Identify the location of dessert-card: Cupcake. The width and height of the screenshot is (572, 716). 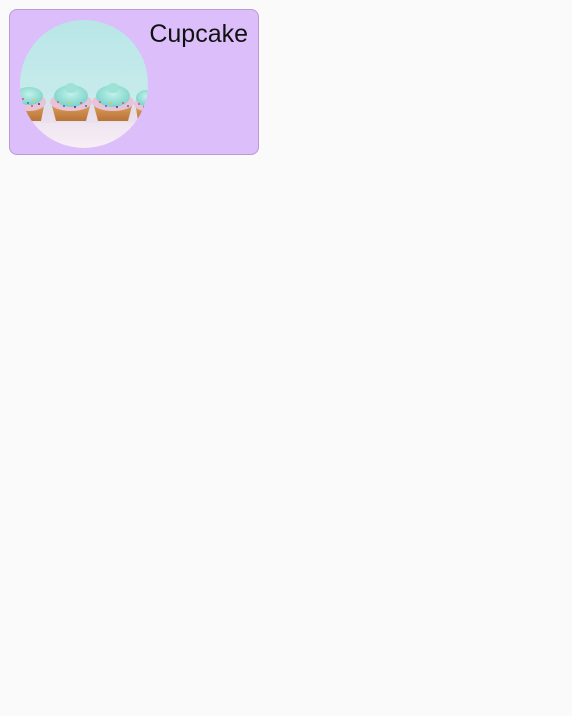
(134, 82).